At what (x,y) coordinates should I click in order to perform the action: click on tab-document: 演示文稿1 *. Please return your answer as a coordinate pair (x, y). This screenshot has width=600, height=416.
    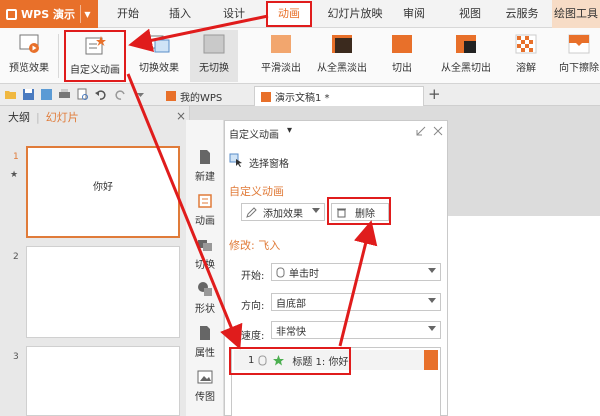
    Looking at the image, I should click on (339, 96).